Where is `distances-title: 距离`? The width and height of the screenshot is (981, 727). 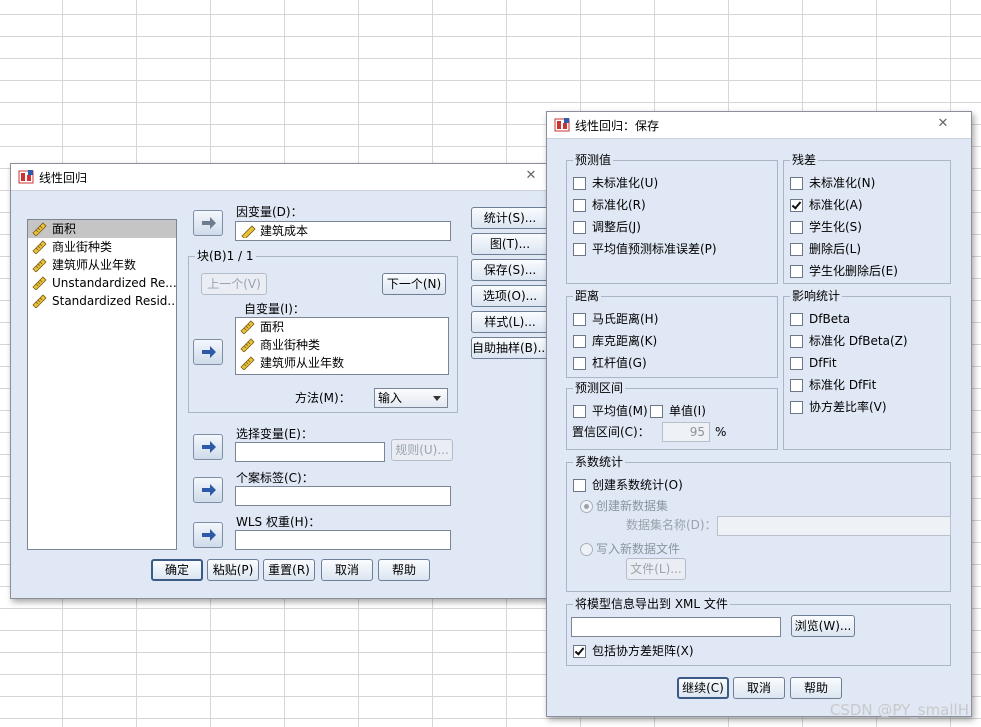
distances-title: 距离 is located at coordinates (587, 296).